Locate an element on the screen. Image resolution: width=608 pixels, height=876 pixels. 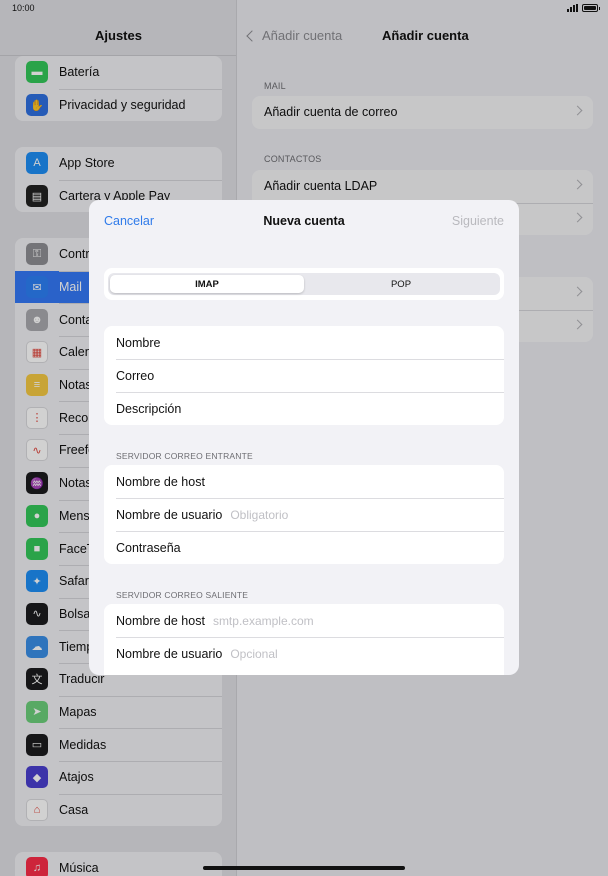
segment-pop: POP is located at coordinates (401, 284).